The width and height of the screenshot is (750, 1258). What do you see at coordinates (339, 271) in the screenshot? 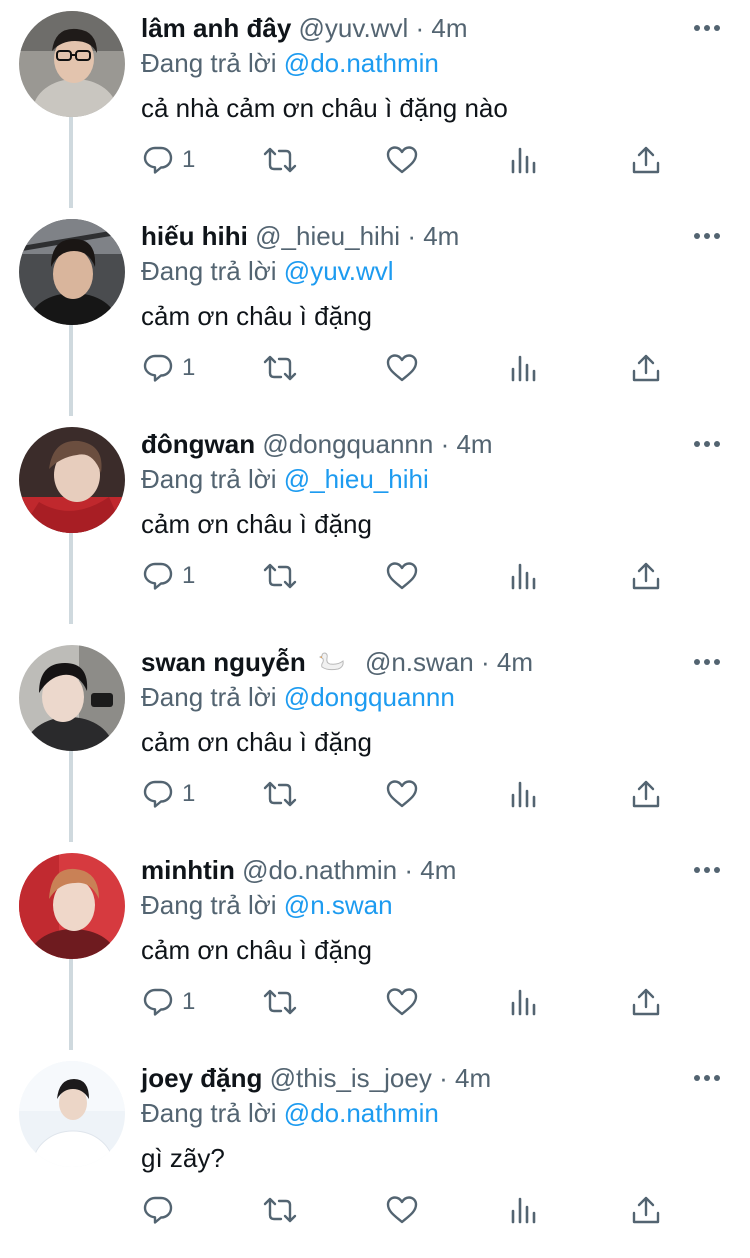
I see `replying-to-mention: @yuv.wvl` at bounding box center [339, 271].